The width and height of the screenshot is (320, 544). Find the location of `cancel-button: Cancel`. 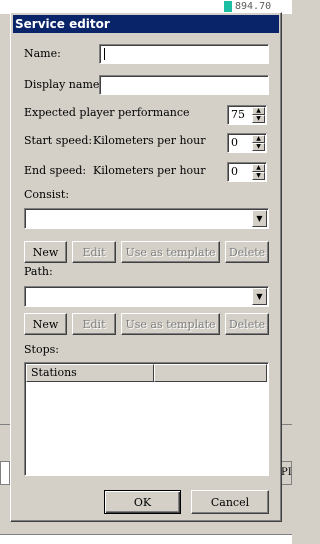

cancel-button: Cancel is located at coordinates (230, 502).